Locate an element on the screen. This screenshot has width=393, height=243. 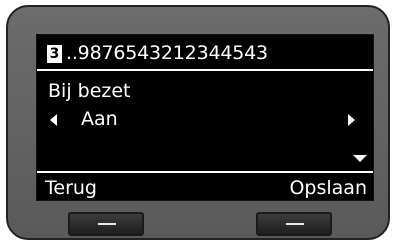
display-header: 3 ..9876543212344543 is located at coordinates (205, 52).